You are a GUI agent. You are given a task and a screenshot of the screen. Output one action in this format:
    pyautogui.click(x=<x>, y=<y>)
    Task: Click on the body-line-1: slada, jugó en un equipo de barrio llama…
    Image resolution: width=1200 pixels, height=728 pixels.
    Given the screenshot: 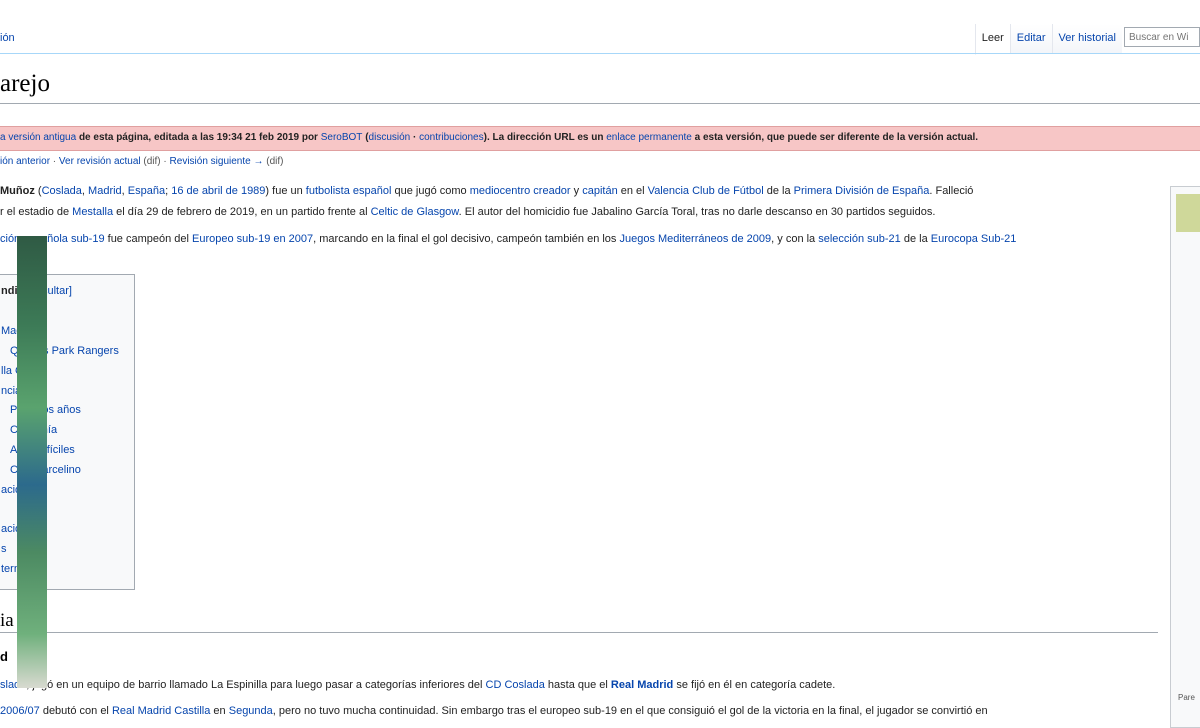 What is the action you would take?
    pyautogui.click(x=417, y=685)
    